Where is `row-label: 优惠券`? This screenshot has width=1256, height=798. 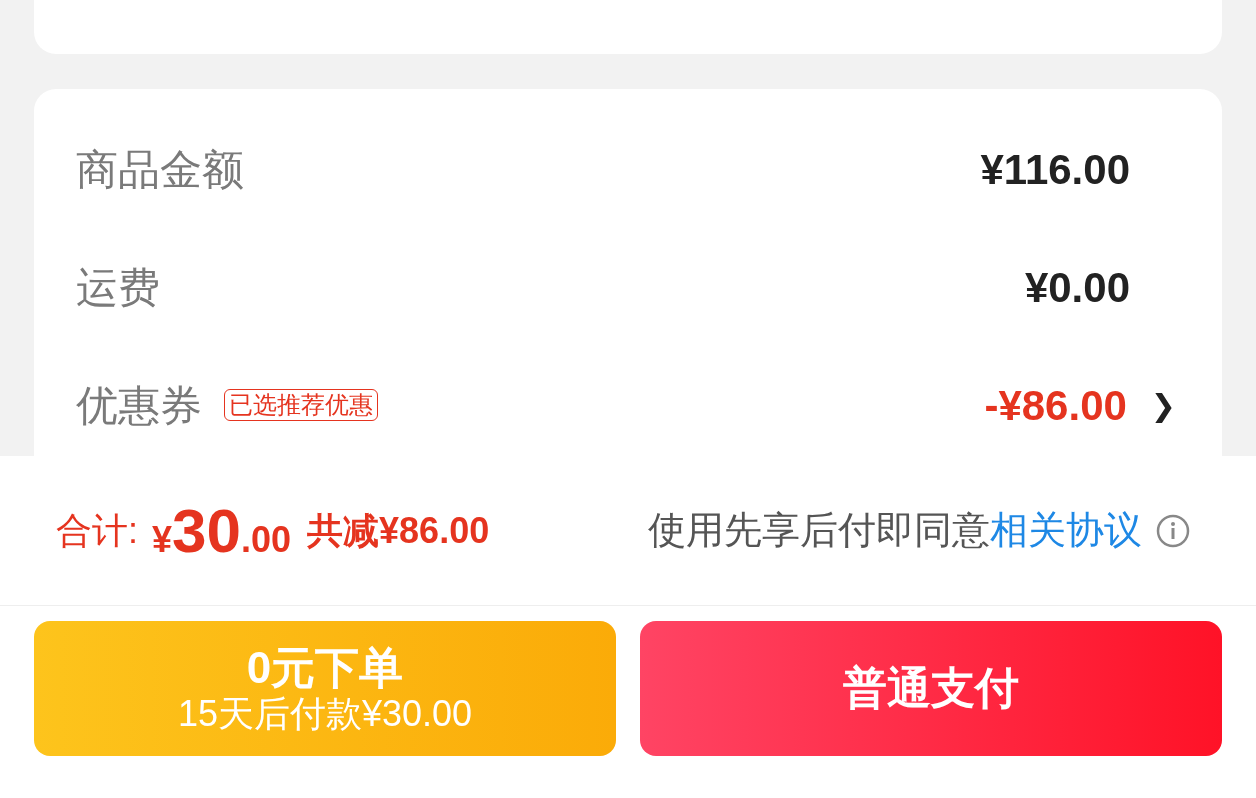
row-label: 优惠券 is located at coordinates (139, 405).